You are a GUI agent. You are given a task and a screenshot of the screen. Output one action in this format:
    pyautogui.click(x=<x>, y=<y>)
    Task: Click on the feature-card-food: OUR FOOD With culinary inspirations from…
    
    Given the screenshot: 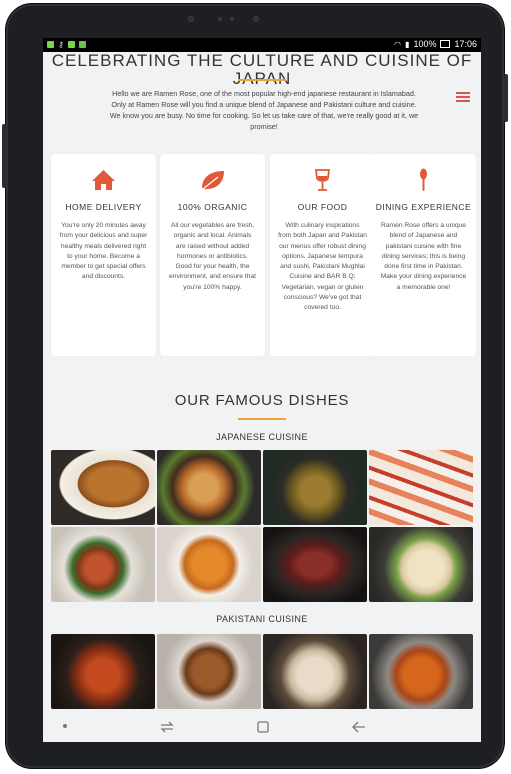 What is the action you would take?
    pyautogui.click(x=322, y=255)
    